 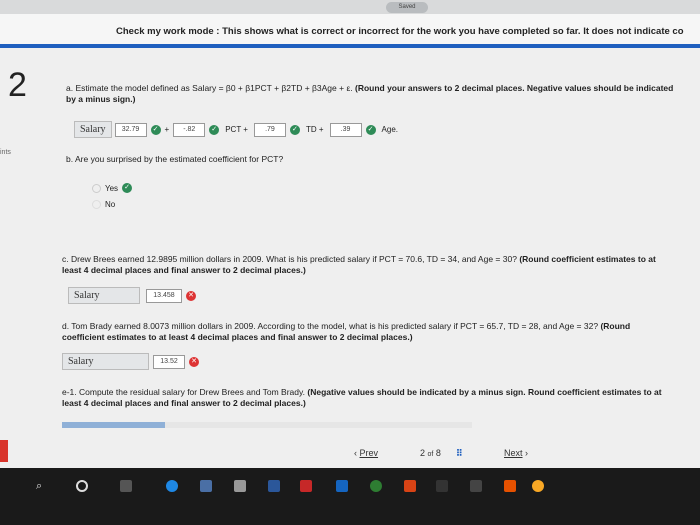 What do you see at coordinates (423, 453) in the screenshot?
I see `page-current: 2` at bounding box center [423, 453].